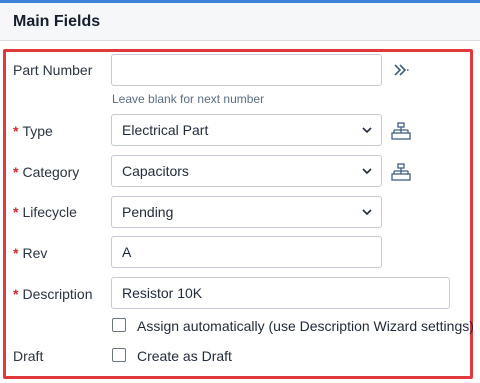 The height and width of the screenshot is (383, 480). I want to click on type-value: Electrical Part, so click(165, 130).